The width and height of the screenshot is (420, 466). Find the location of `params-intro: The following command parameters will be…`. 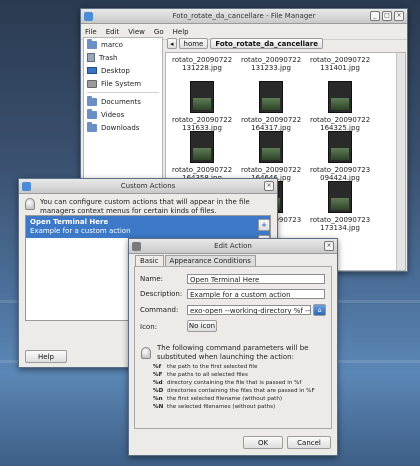

params-intro: The following command parameters will be… is located at coordinates (233, 352).